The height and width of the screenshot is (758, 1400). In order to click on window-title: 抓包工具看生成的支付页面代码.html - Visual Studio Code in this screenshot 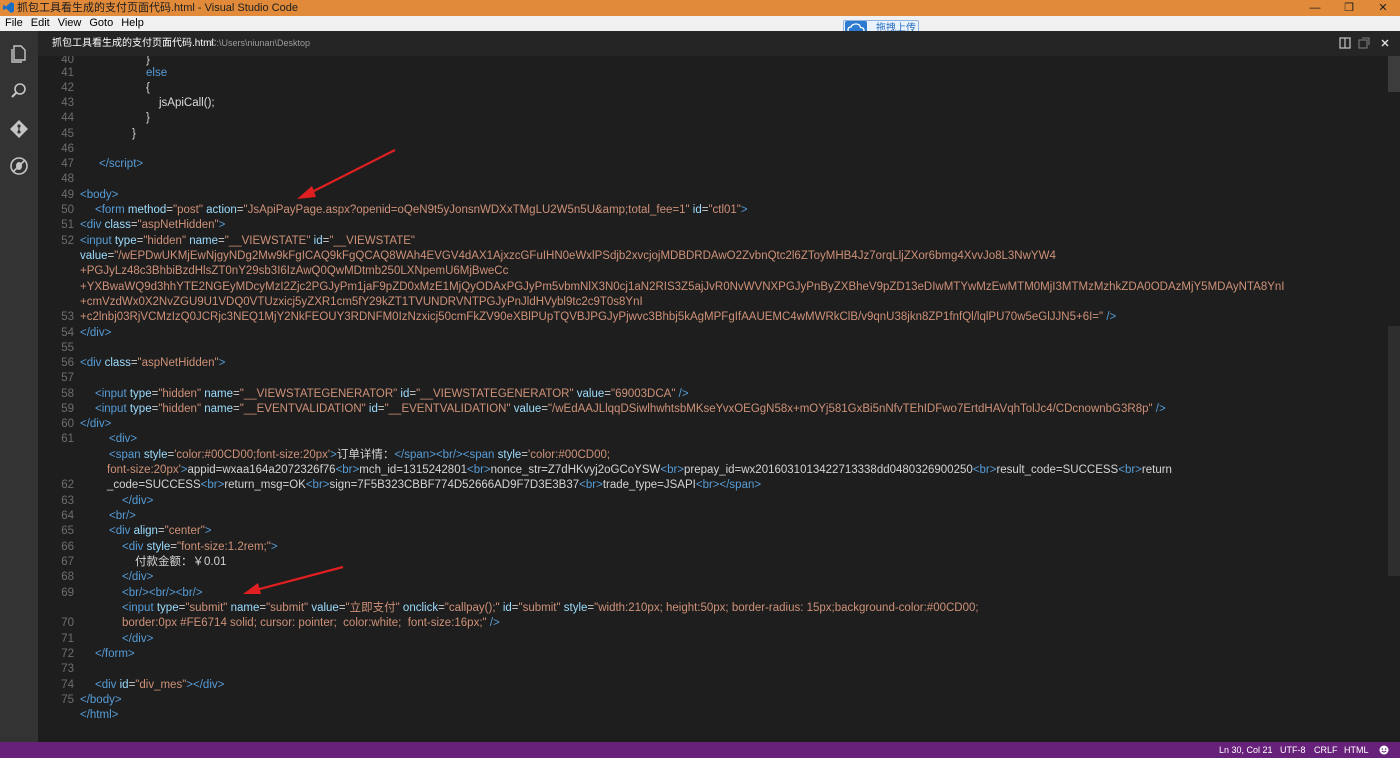, I will do `click(157, 8)`.